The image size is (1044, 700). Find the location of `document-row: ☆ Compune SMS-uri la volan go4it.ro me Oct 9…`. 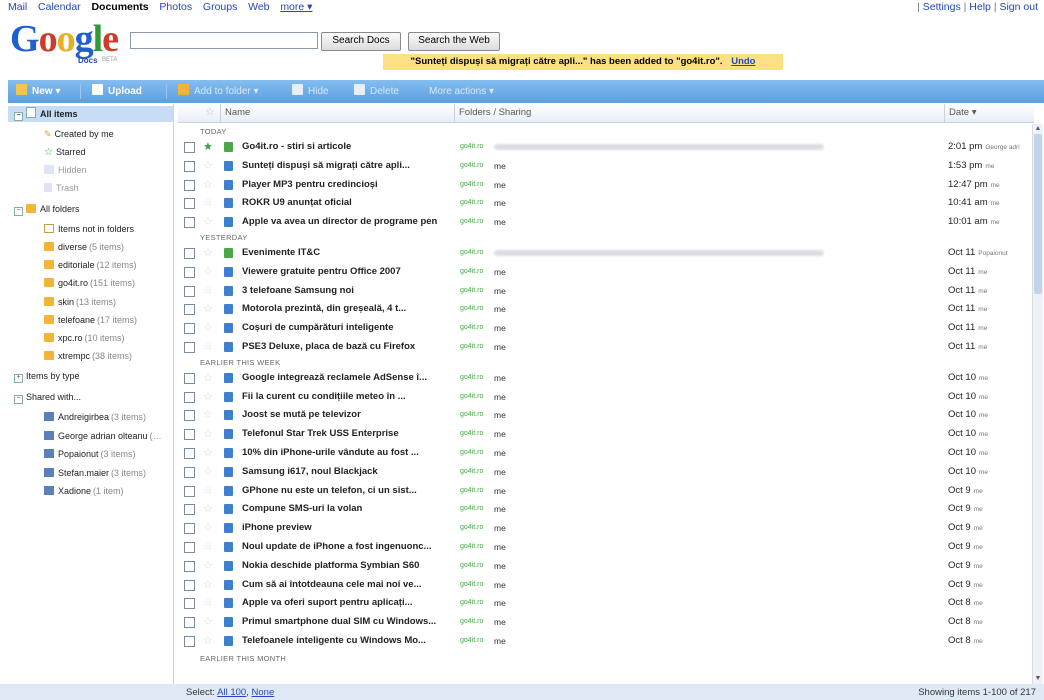

document-row: ☆ Compune SMS-uri la volan go4it.ro me Oct 9… is located at coordinates (606, 509).